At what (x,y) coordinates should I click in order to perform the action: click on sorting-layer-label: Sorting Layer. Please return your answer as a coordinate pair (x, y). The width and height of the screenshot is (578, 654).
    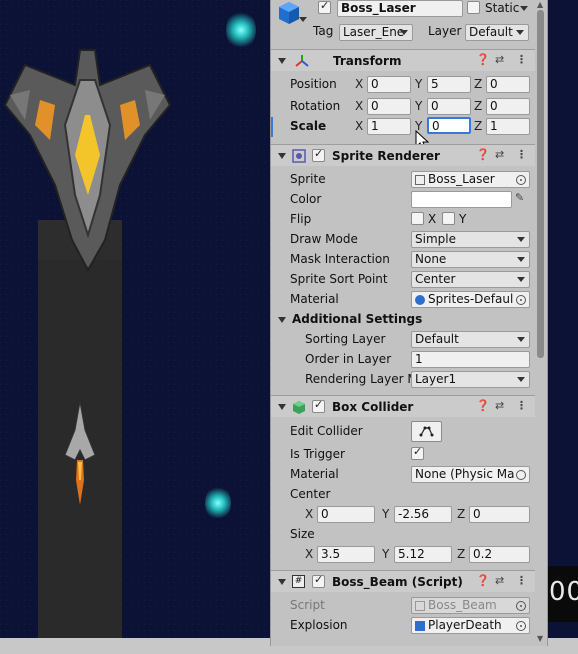
    Looking at the image, I should click on (345, 339).